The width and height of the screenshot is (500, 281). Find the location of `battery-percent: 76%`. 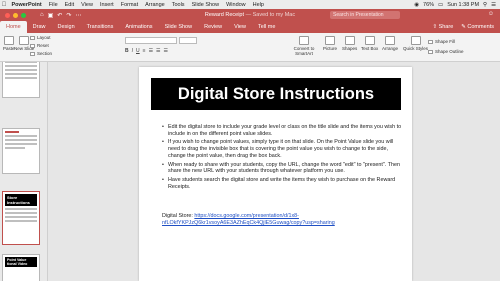

battery-percent: 76% is located at coordinates (429, 4).